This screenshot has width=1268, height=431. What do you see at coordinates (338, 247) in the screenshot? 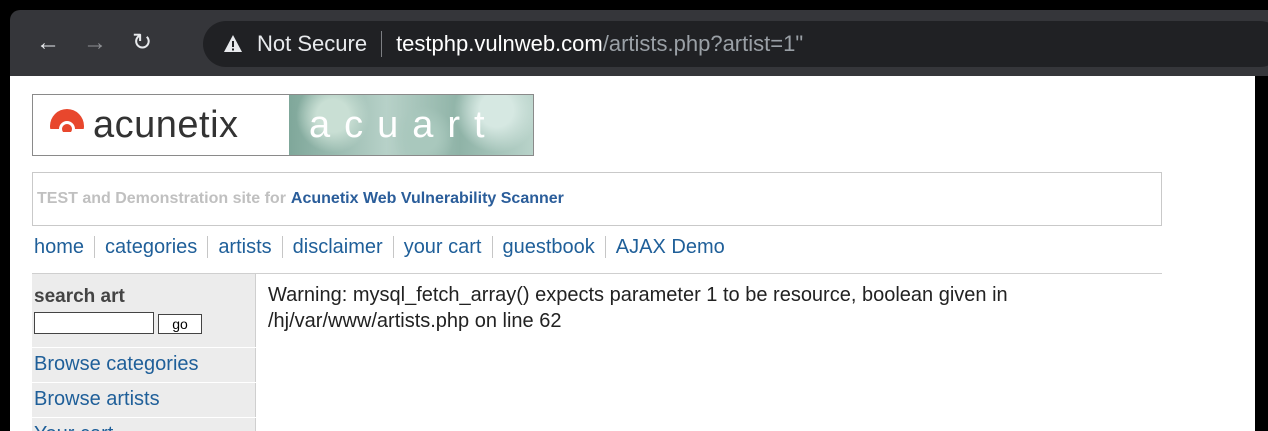
I see `nav-disclaimer: disclaimer` at bounding box center [338, 247].